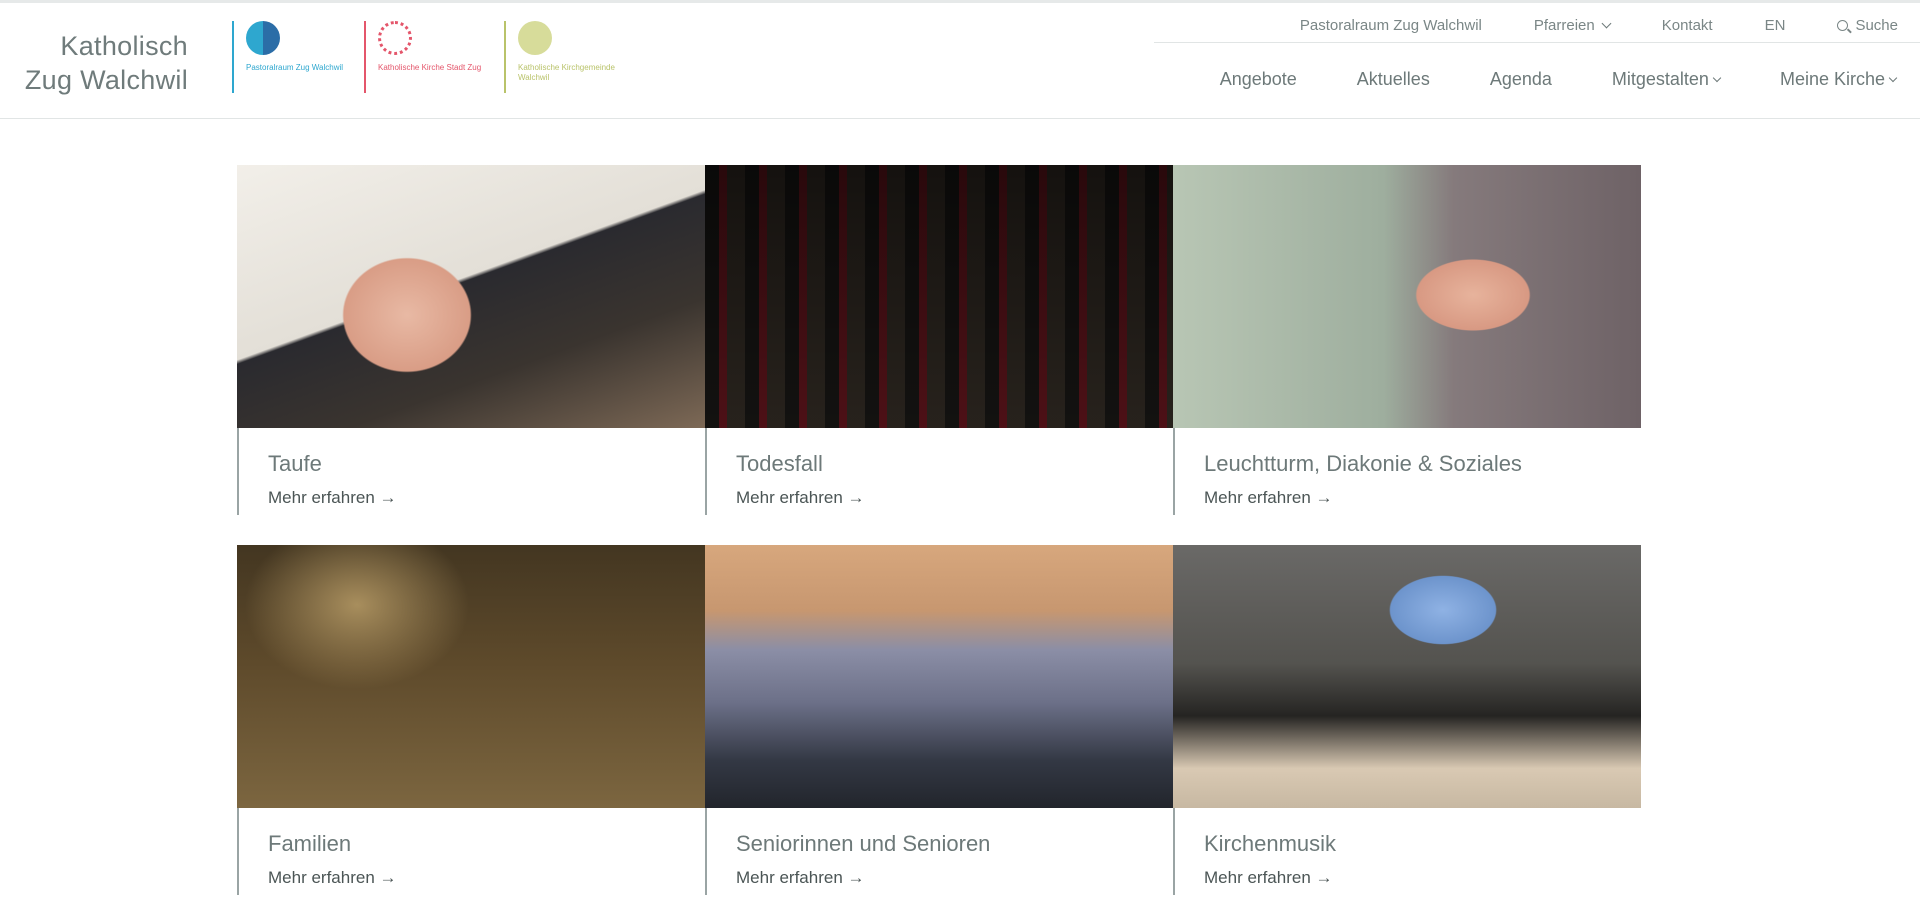  What do you see at coordinates (299, 57) in the screenshot?
I see `logo-pastoralraum: Pastoralraum Zug Walchwil` at bounding box center [299, 57].